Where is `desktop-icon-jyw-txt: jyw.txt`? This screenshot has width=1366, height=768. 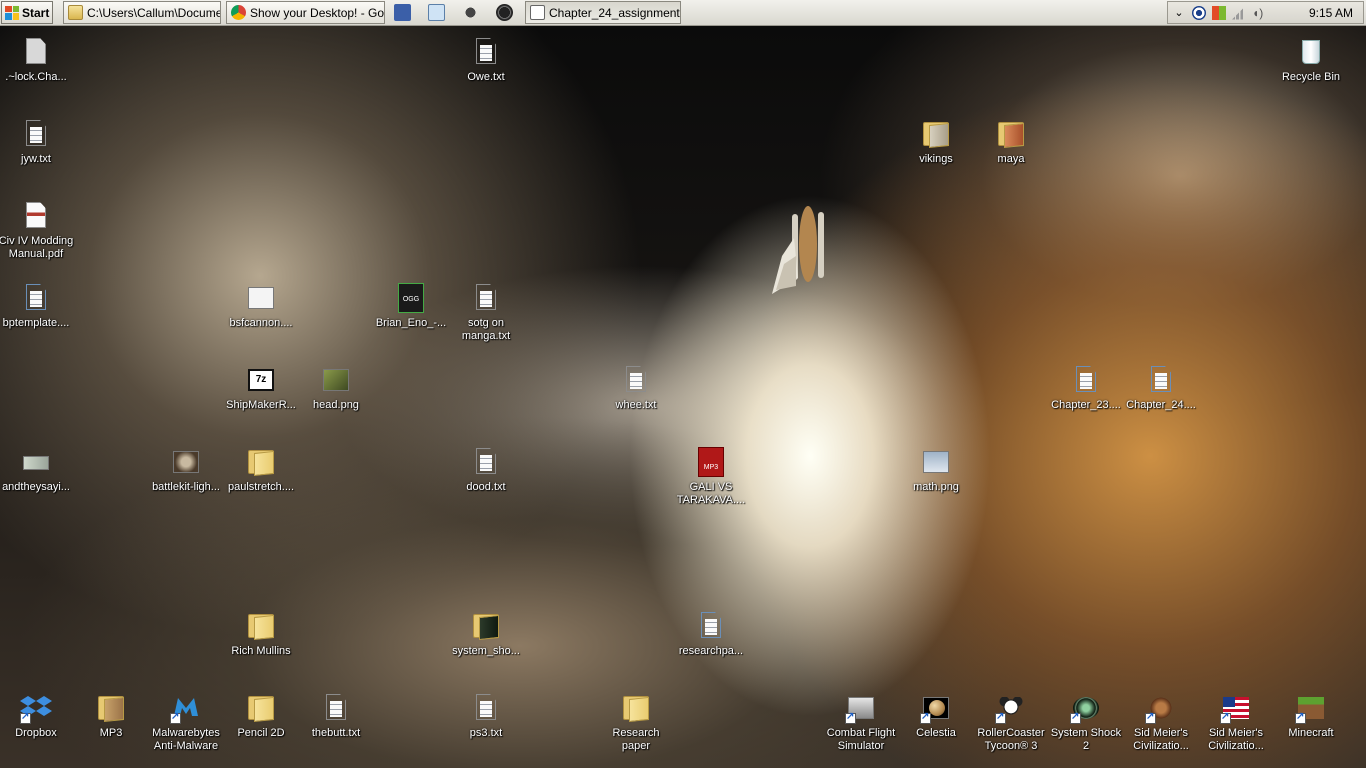 desktop-icon-jyw-txt: jyw.txt is located at coordinates (37, 142).